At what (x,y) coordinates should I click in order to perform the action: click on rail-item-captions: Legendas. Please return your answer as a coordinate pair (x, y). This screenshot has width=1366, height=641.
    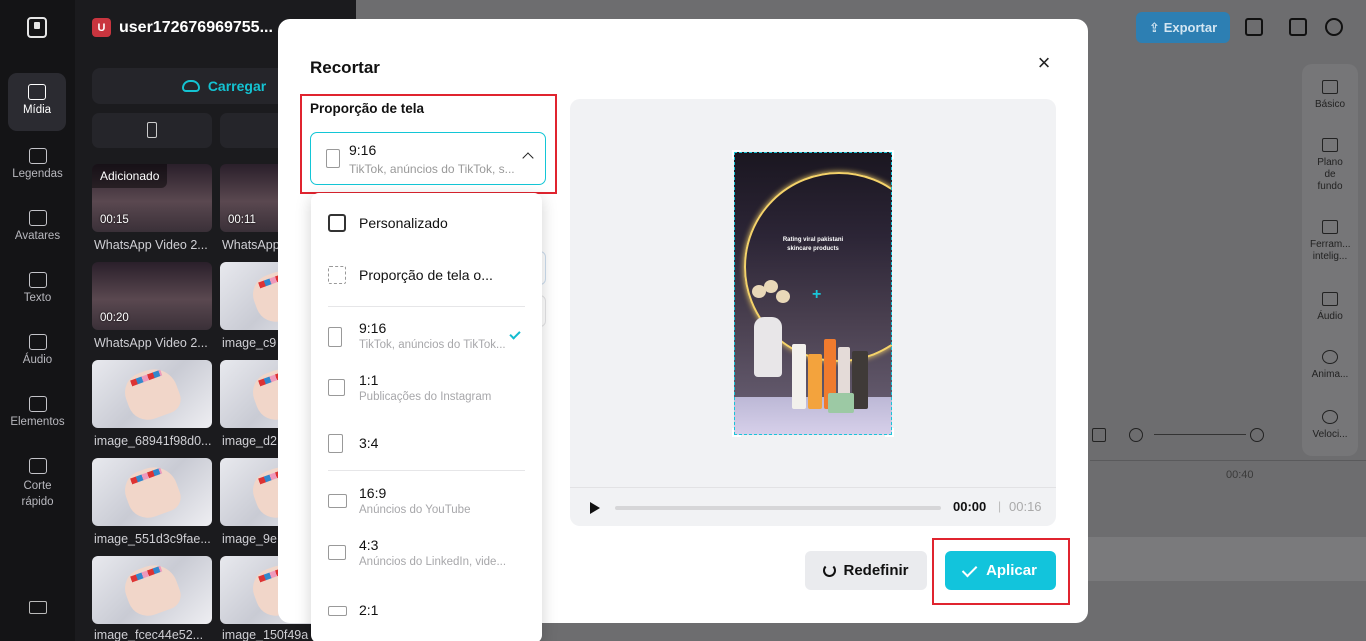
    Looking at the image, I should click on (37, 164).